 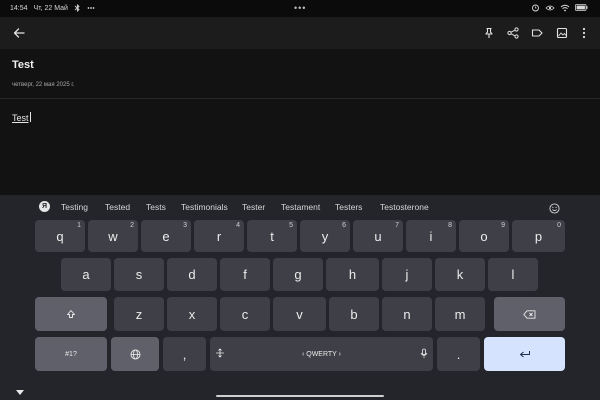 I want to click on key-k: k, so click(x=460, y=274).